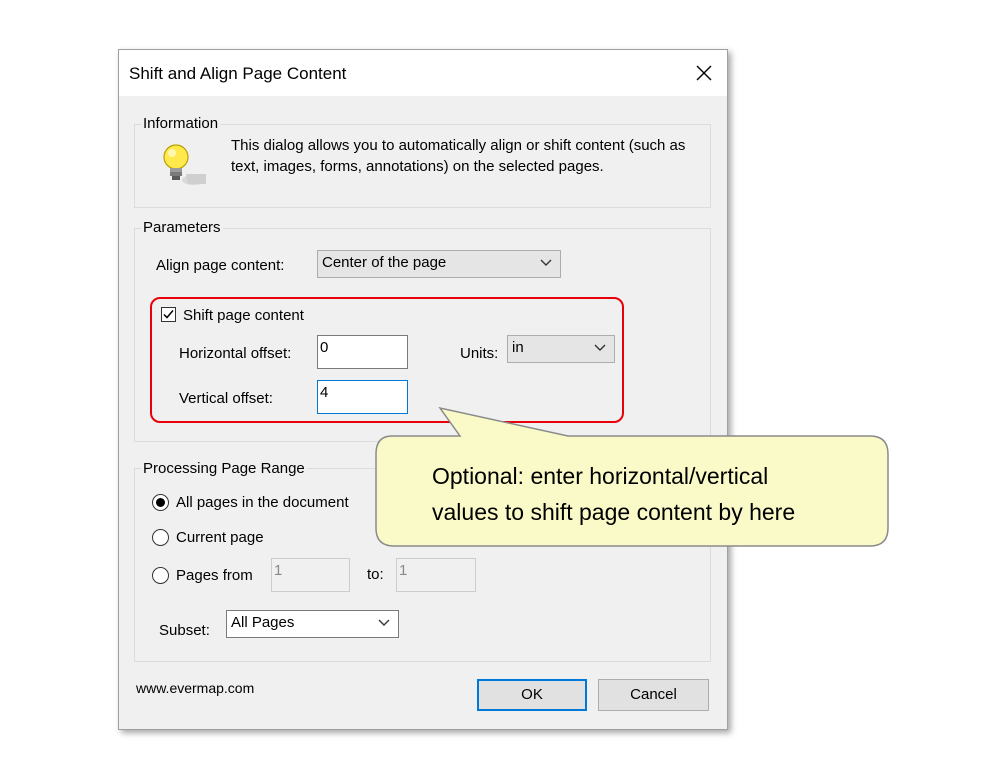  I want to click on align-select-value: Center of the page, so click(384, 262).